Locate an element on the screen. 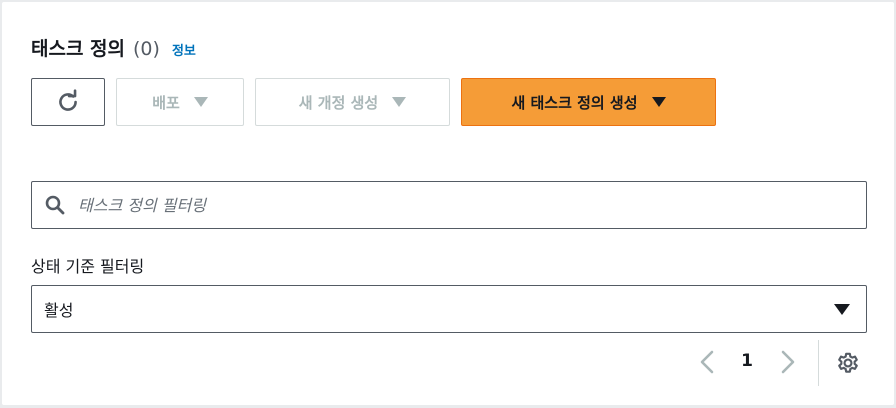 Image resolution: width=896 pixels, height=408 pixels. search-box is located at coordinates (449, 205).